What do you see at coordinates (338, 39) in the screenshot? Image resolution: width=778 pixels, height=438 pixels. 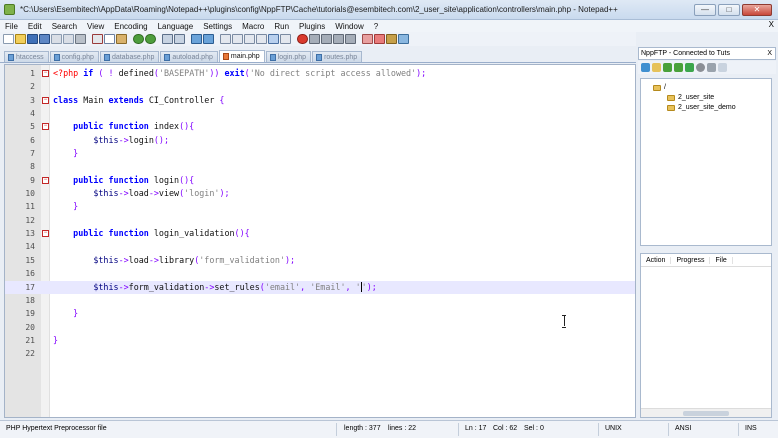 I see `run-macro-multiple-icon` at bounding box center [338, 39].